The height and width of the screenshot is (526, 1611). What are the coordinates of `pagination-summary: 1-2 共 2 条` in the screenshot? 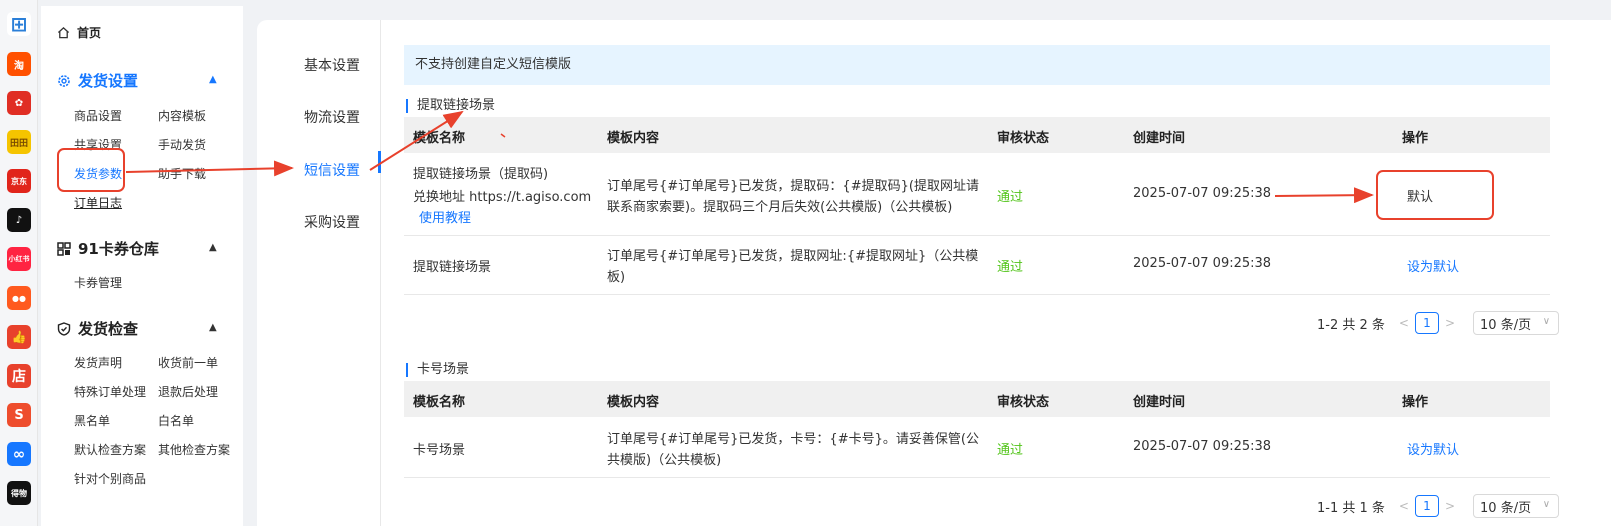 It's located at (1351, 325).